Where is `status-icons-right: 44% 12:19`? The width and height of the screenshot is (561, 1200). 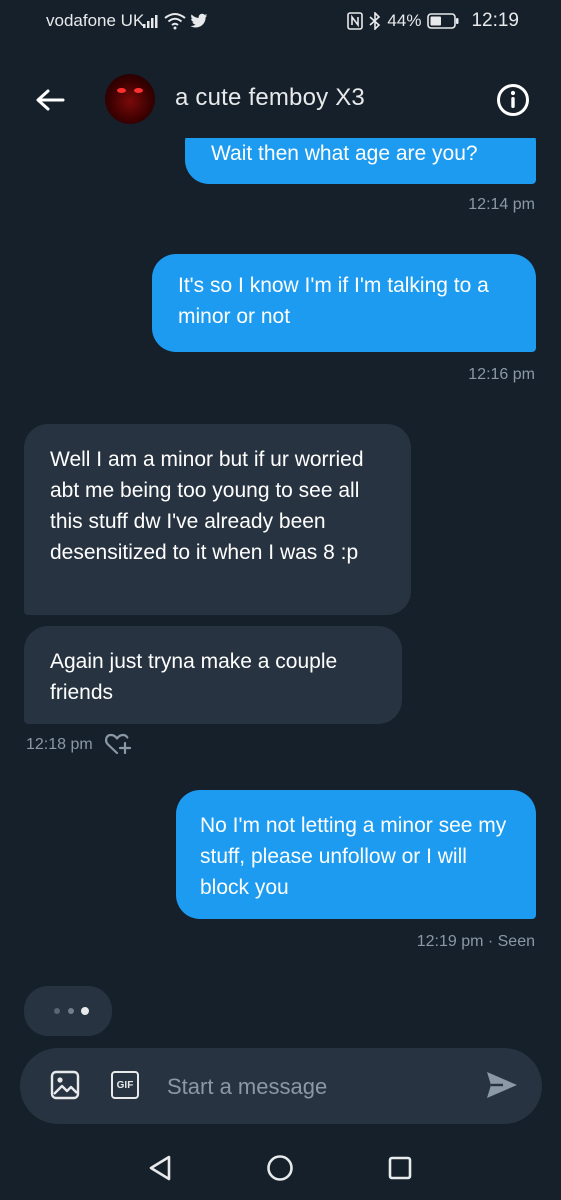
status-icons-right: 44% 12:19 is located at coordinates (433, 21).